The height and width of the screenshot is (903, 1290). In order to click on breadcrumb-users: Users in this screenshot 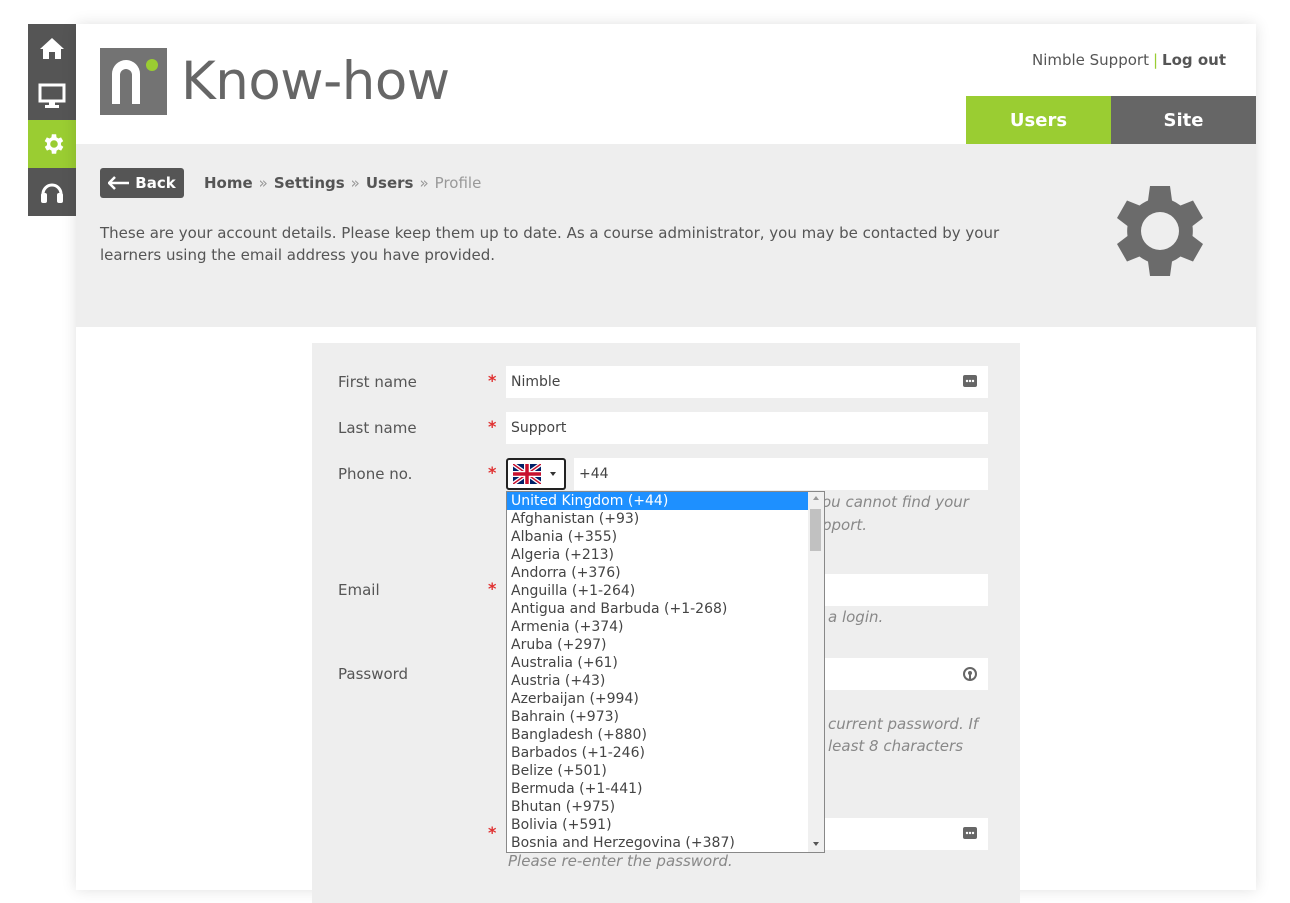, I will do `click(390, 183)`.